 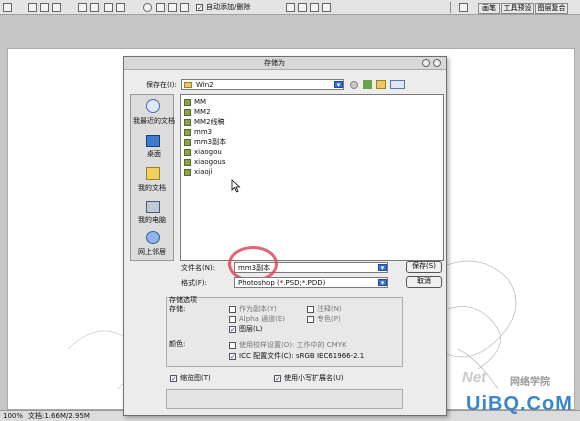 I want to click on file-name: MM, so click(x=200, y=102).